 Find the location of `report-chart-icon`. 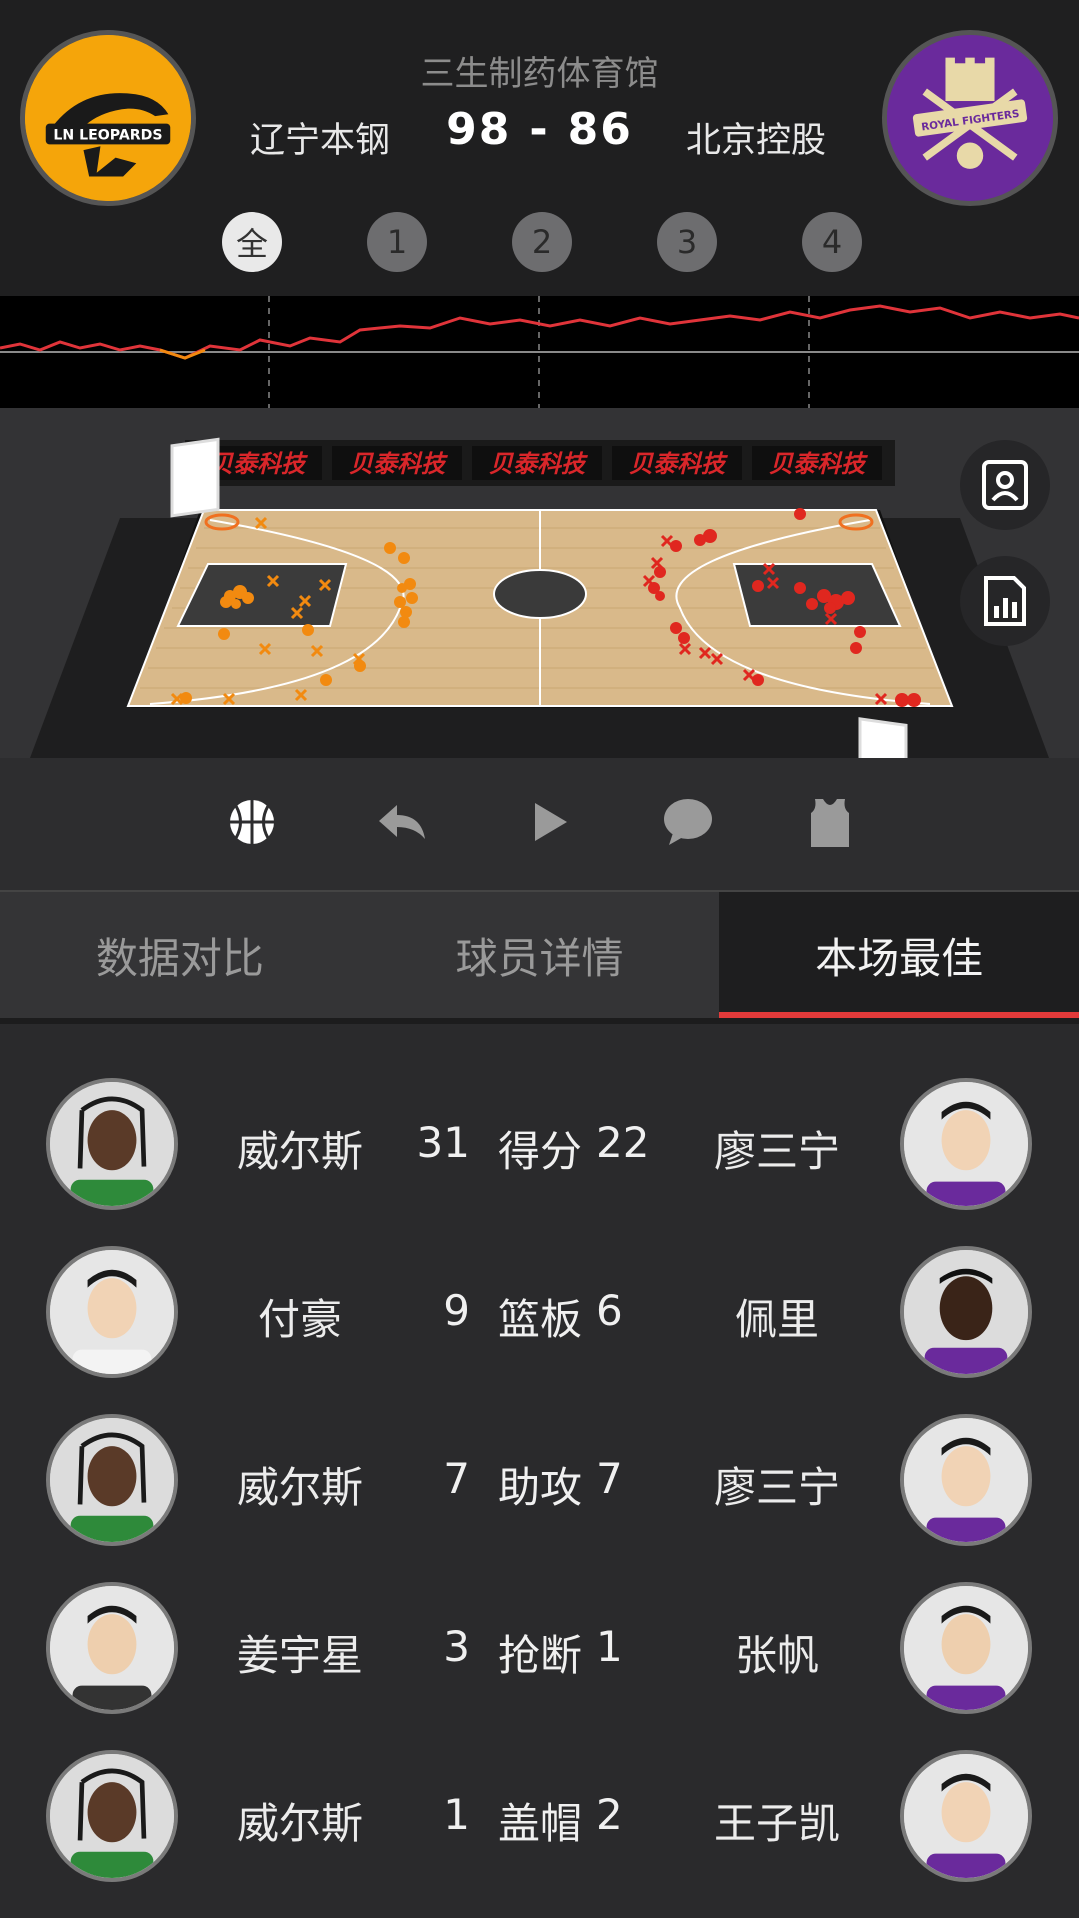

report-chart-icon is located at coordinates (1005, 601).